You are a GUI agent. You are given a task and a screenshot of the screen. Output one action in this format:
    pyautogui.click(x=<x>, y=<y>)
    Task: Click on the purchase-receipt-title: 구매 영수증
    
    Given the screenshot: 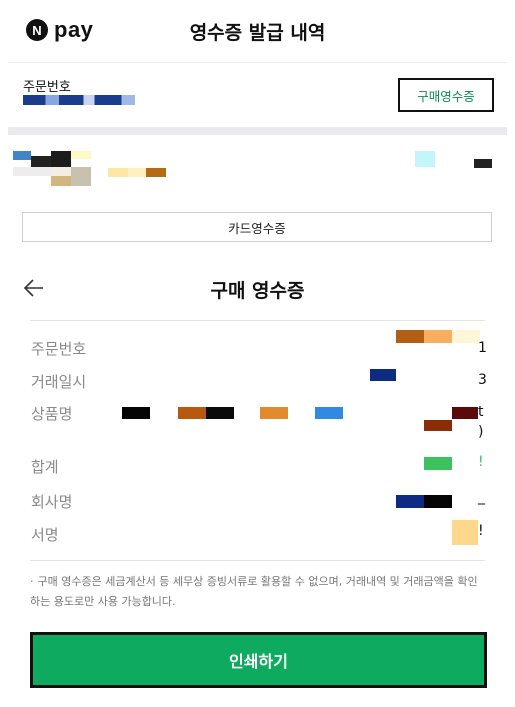 What is the action you would take?
    pyautogui.click(x=257, y=291)
    